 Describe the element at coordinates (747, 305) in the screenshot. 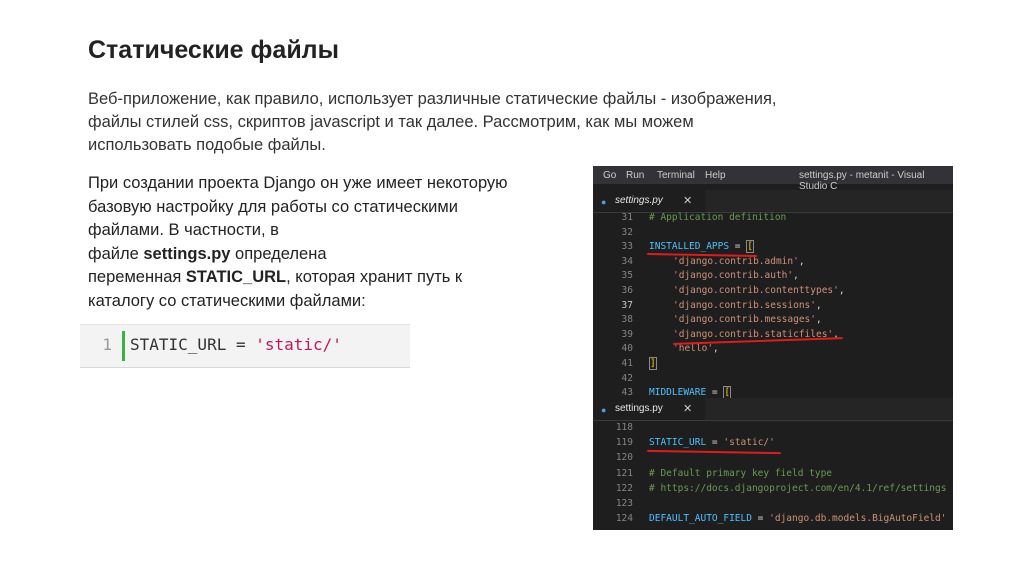

I see `code-line: 'django.contrib.sessions',` at that location.